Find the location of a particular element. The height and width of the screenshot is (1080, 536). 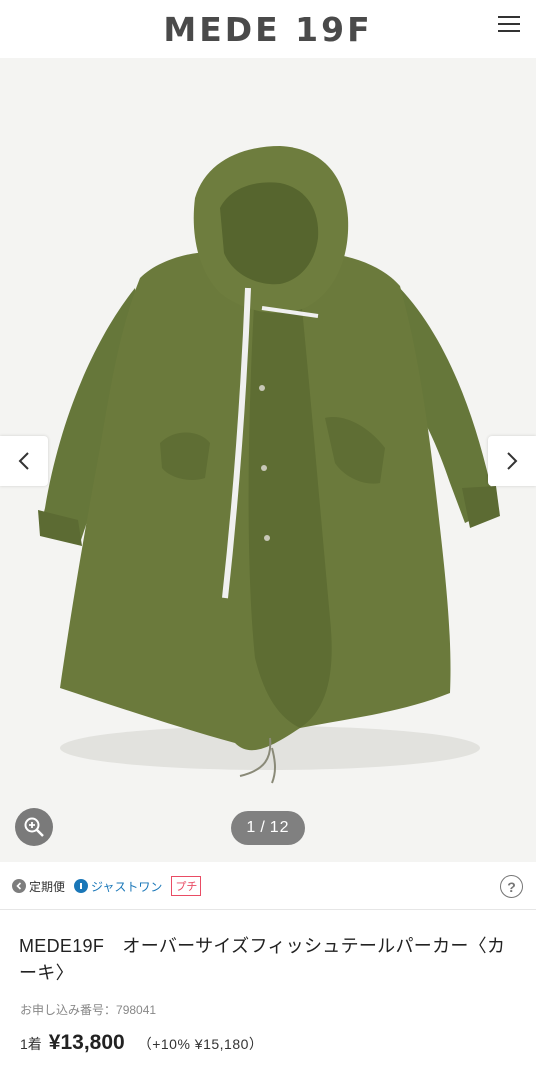

order-number-row: お申し込み番号：798041 is located at coordinates (88, 1009).